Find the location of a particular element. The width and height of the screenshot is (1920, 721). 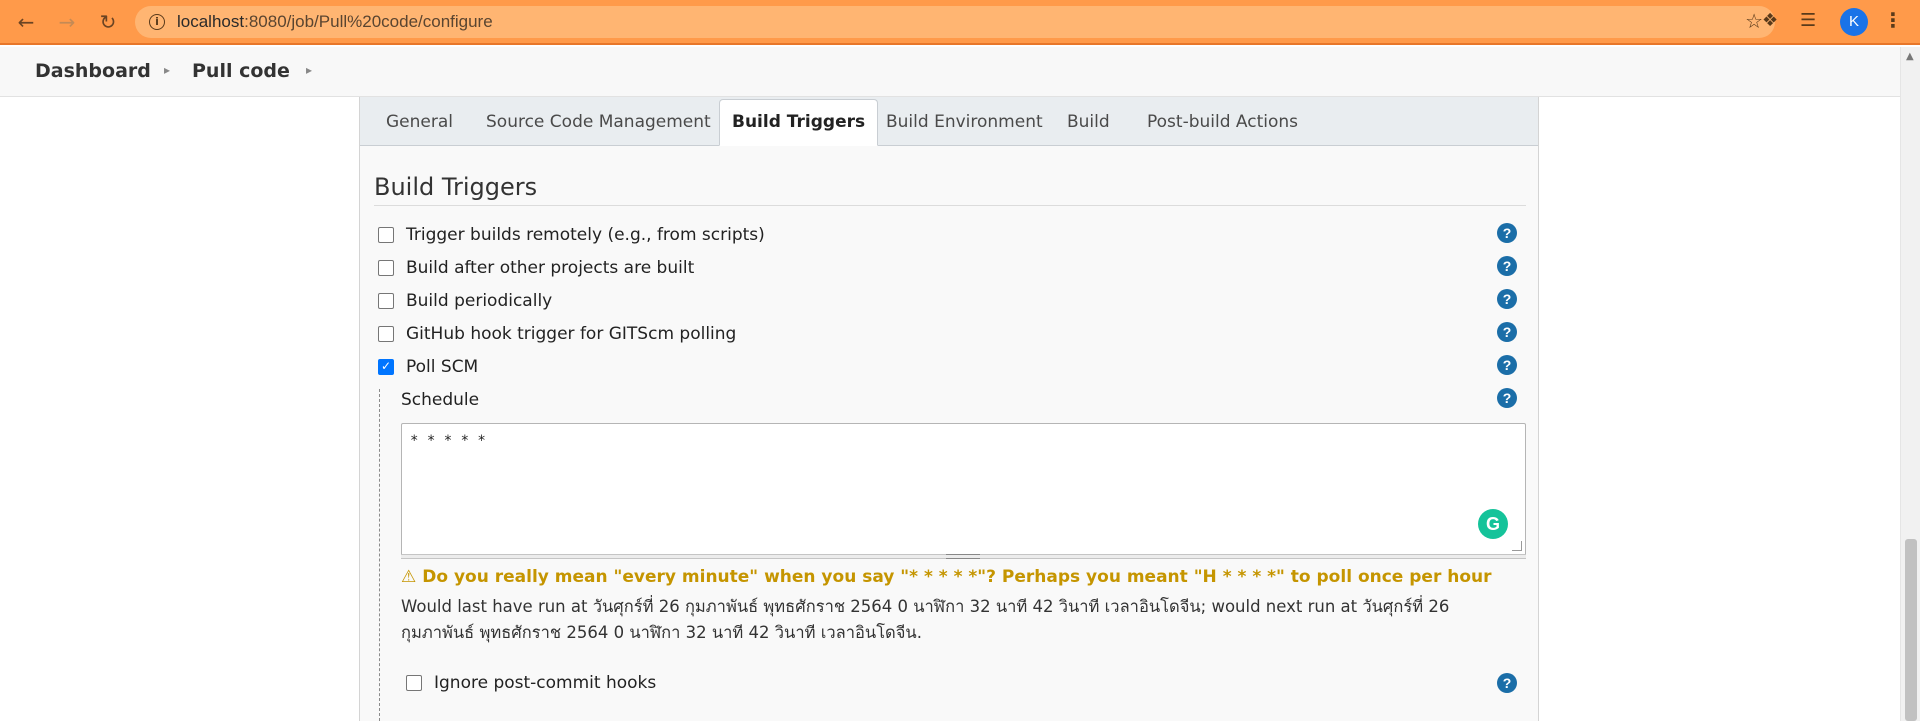

ignore-hooks-row: Ignore post-commit hooks is located at coordinates (966, 684).